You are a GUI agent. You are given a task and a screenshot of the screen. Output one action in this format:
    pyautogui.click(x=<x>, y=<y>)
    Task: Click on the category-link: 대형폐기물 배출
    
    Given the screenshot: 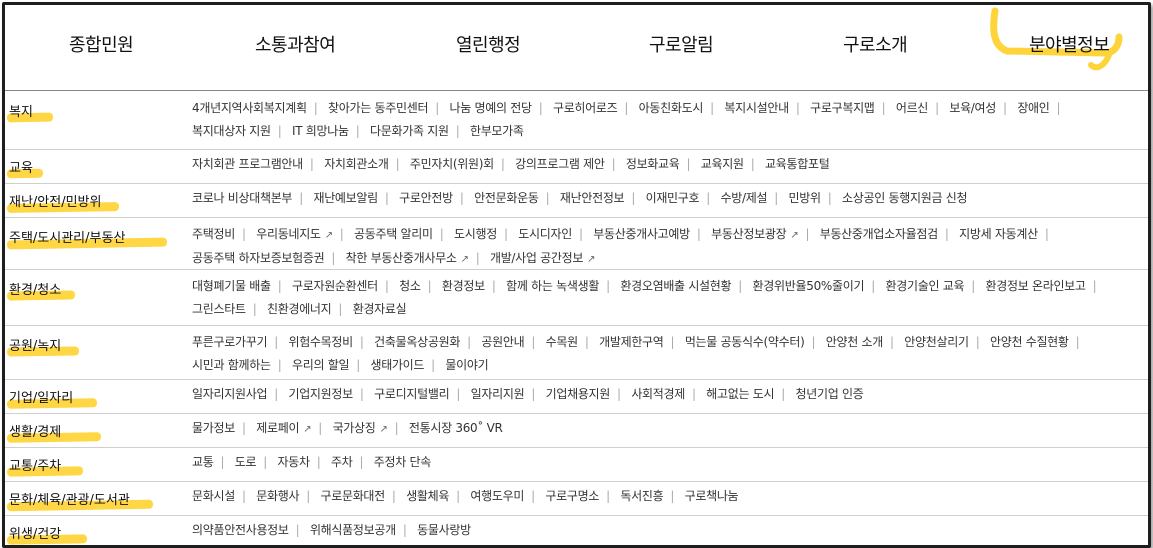 What is the action you would take?
    pyautogui.click(x=231, y=286)
    